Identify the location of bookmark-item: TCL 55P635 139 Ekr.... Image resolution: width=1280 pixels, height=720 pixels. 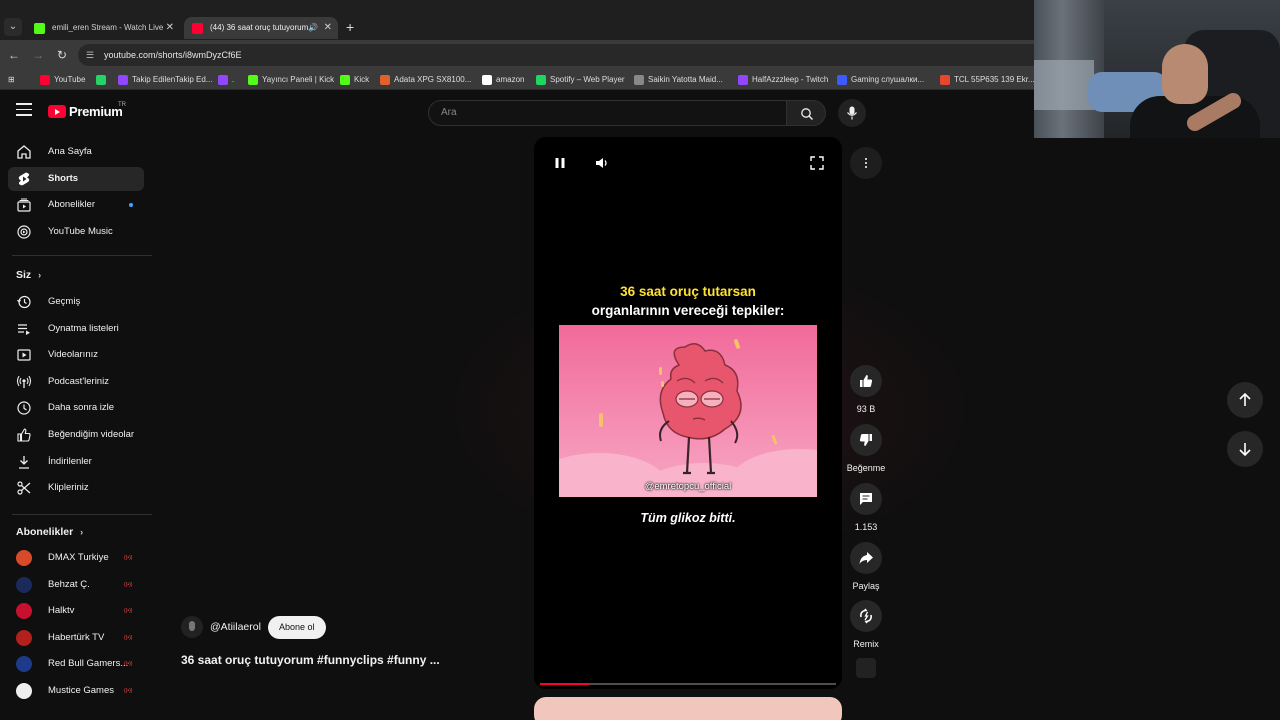
(987, 80).